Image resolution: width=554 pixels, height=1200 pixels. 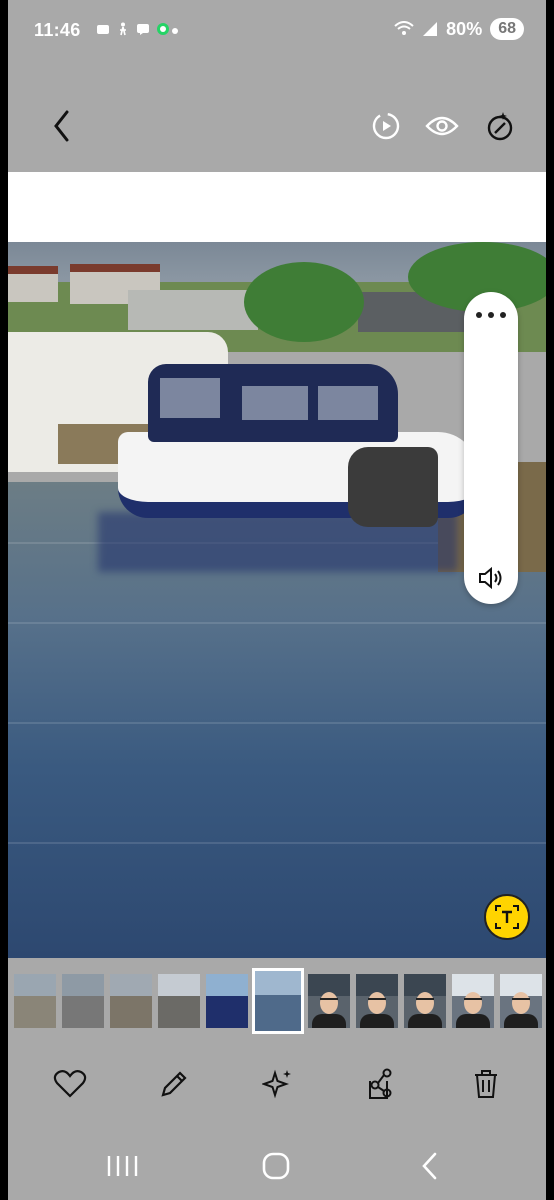 I want to click on ai-edit-button, so click(x=278, y=1084).